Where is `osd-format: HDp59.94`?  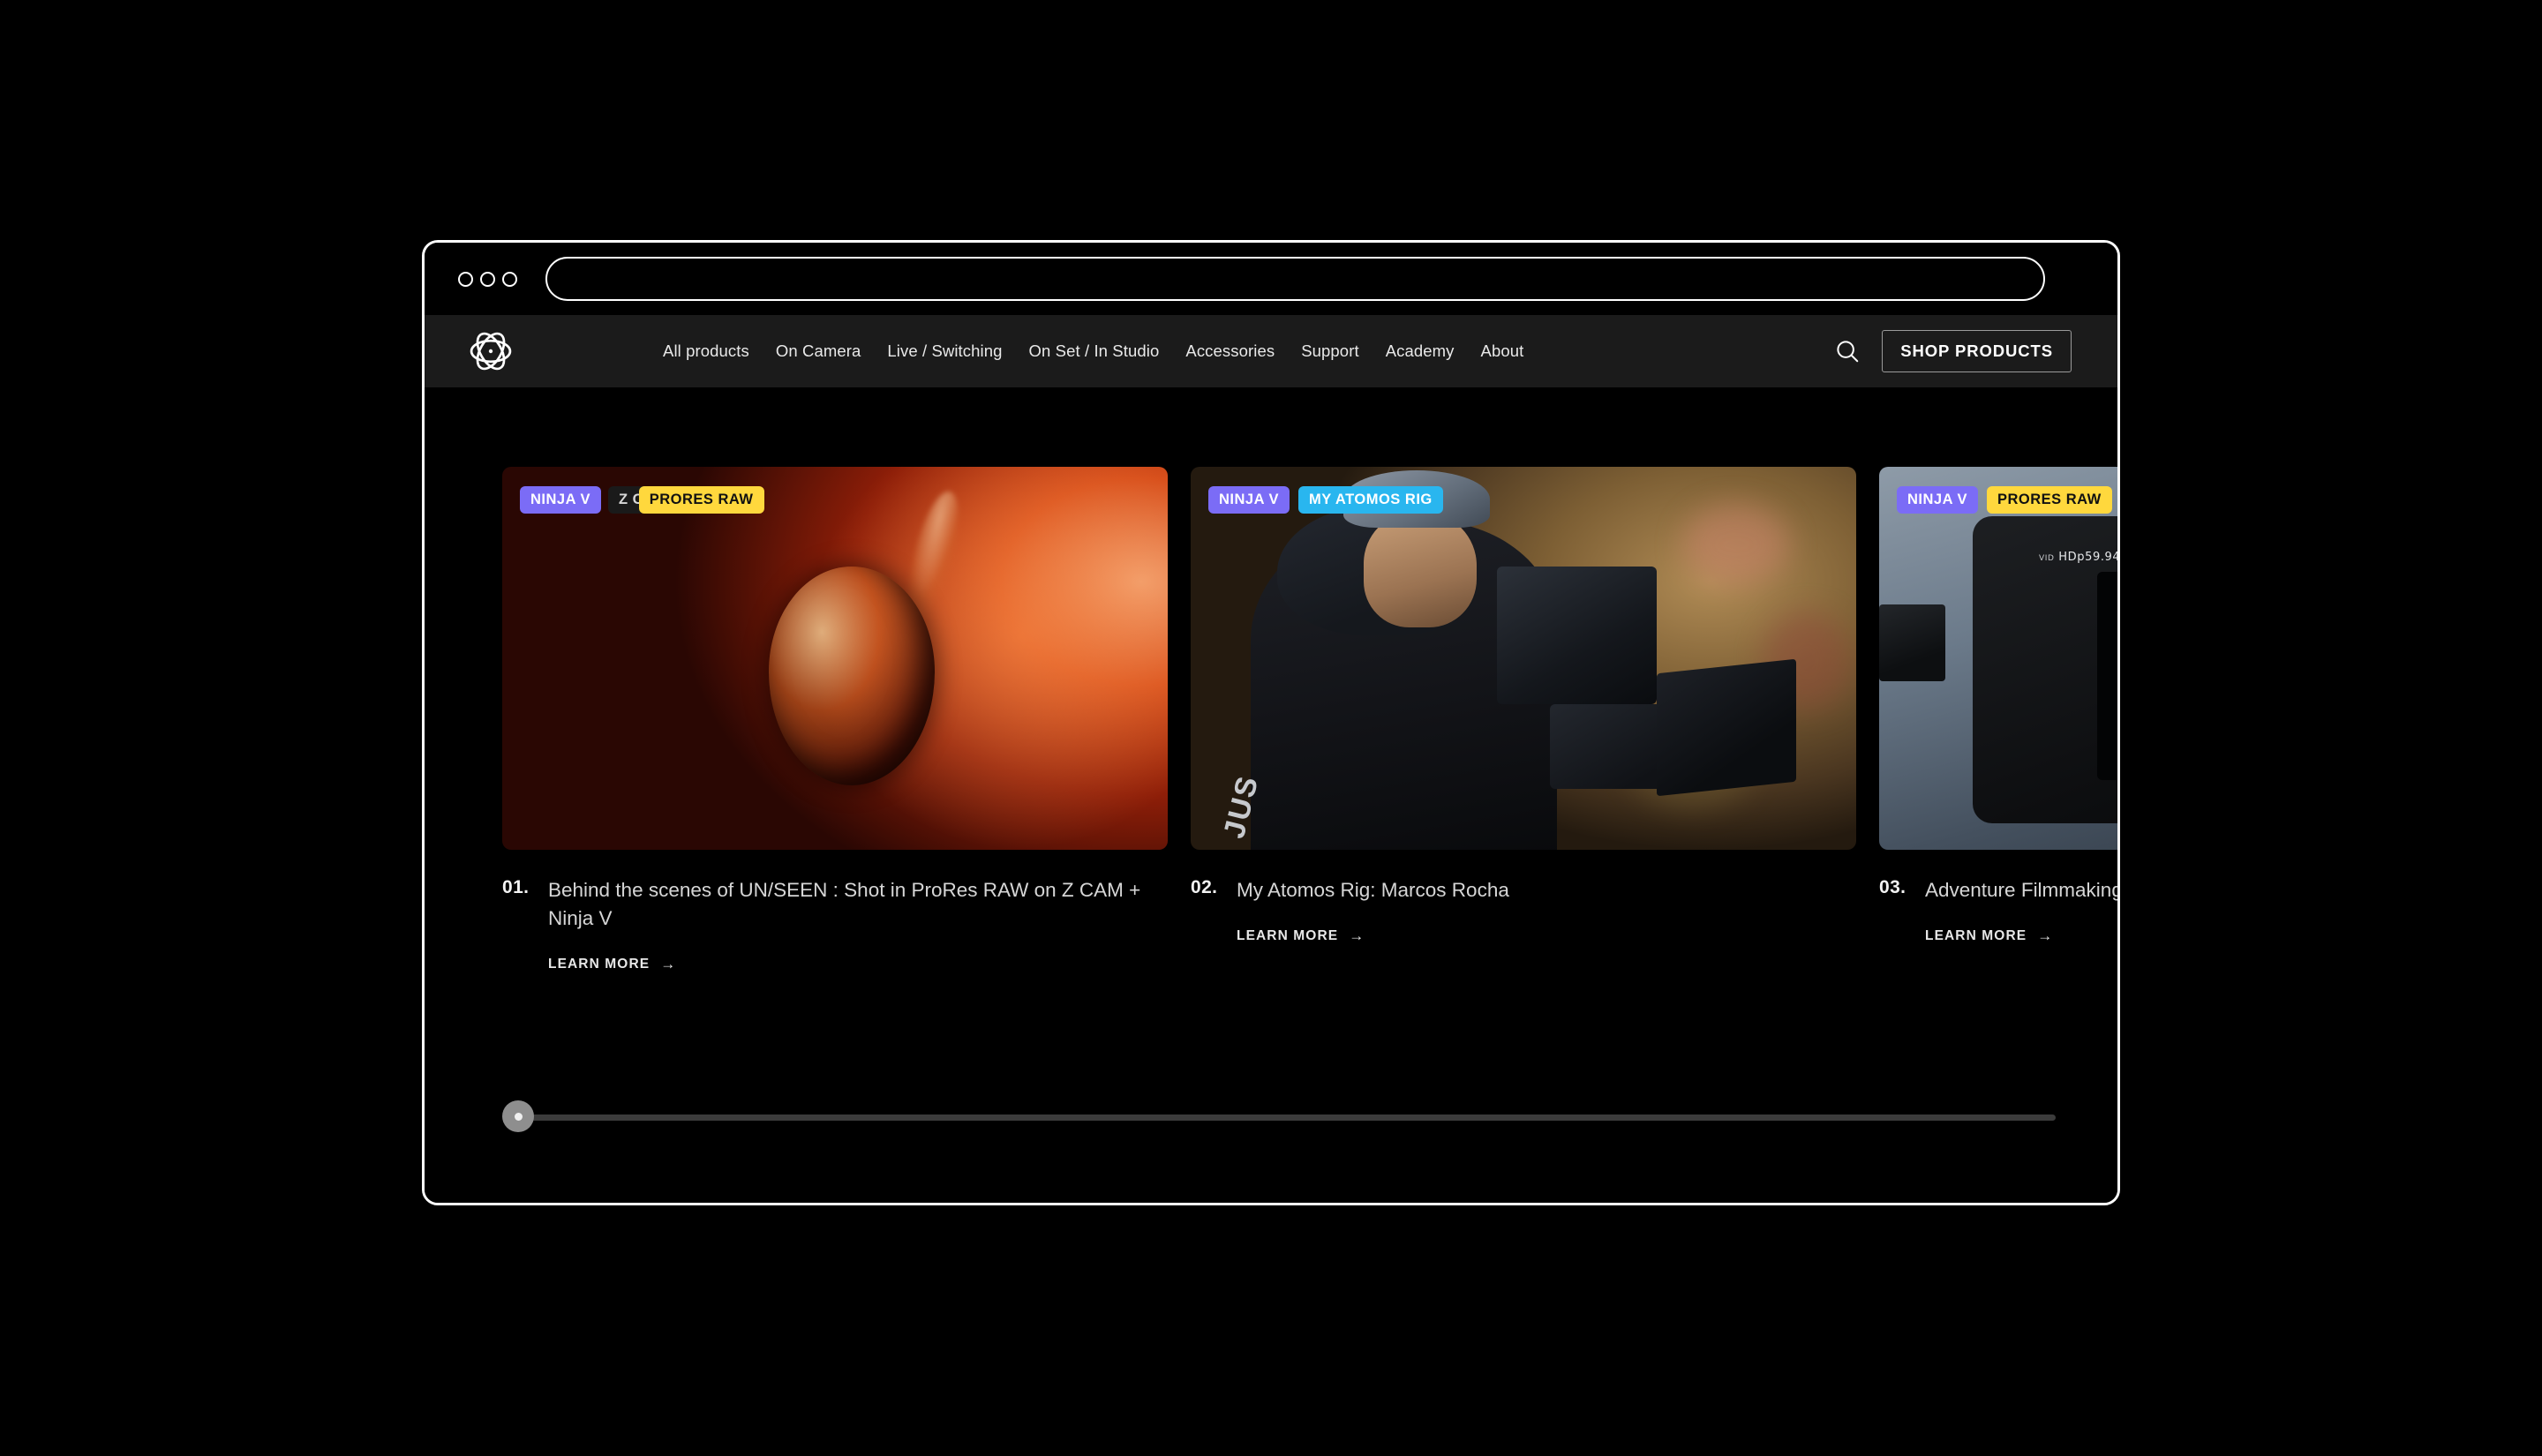 osd-format: HDp59.94 is located at coordinates (2088, 558).